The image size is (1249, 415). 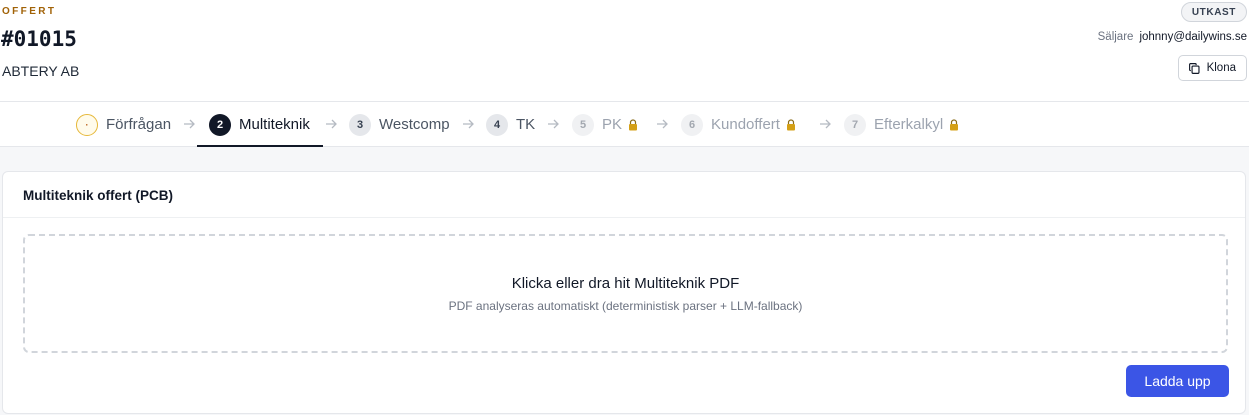 I want to click on step-westcomp: 3 Westcomp, so click(x=399, y=124).